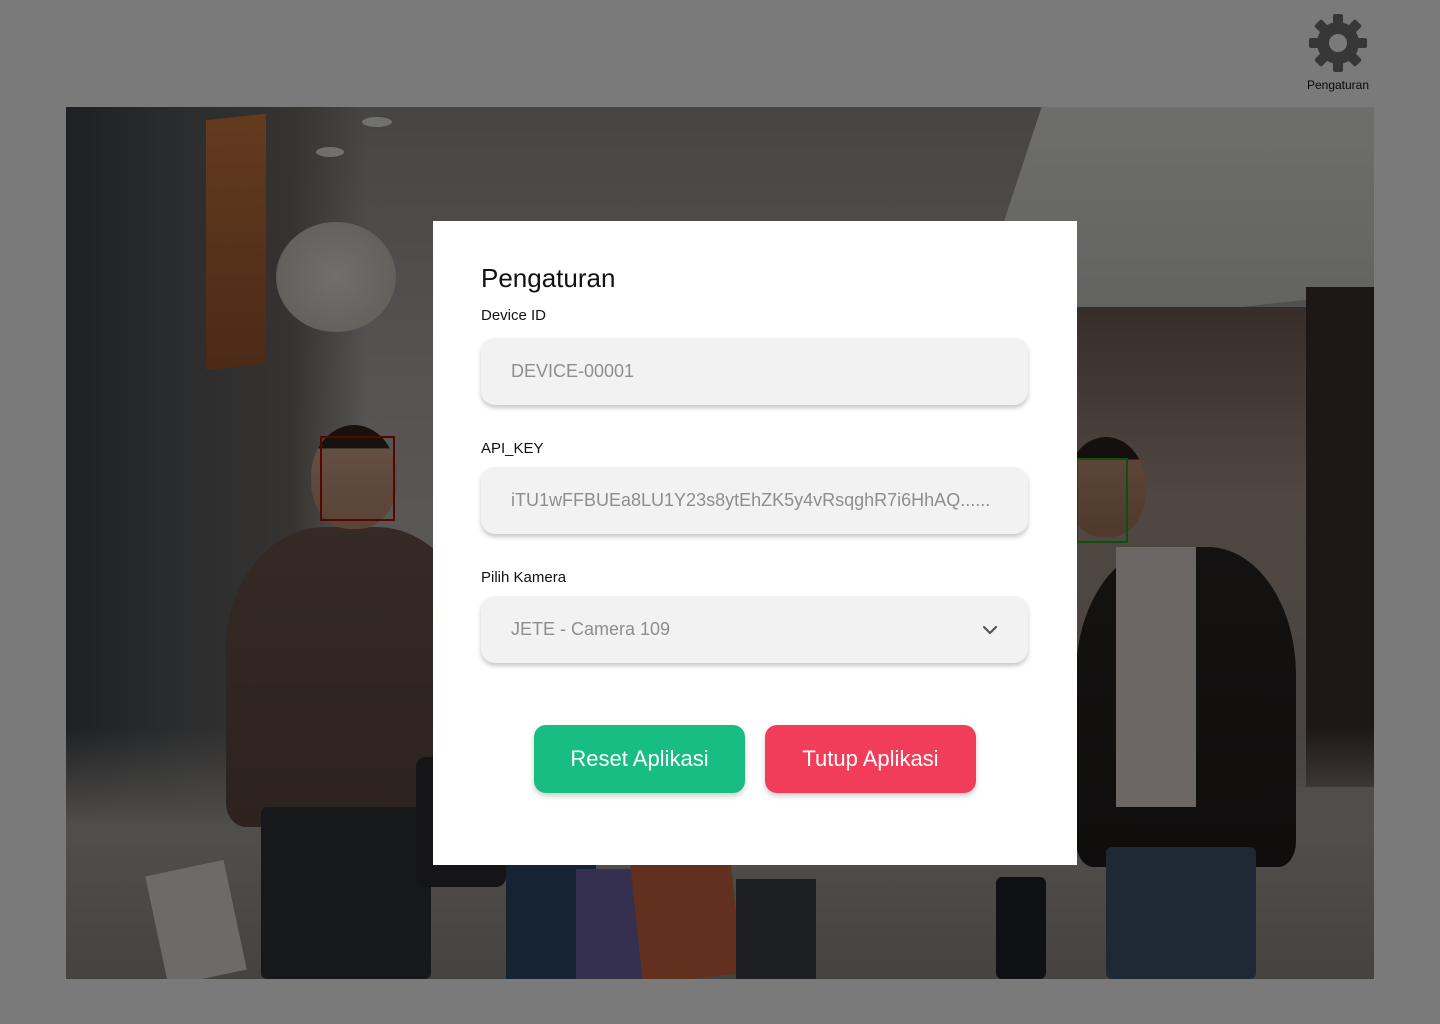  I want to click on settings-button: Pengaturan, so click(1338, 55).